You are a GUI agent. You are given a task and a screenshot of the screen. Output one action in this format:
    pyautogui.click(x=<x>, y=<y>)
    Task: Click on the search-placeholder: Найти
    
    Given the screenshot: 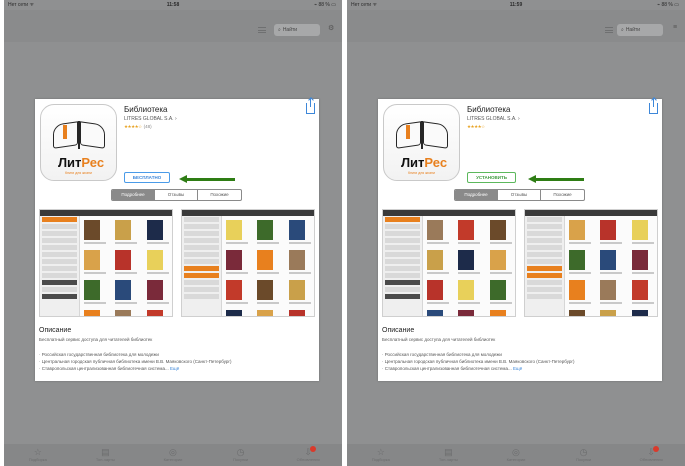 What is the action you would take?
    pyautogui.click(x=290, y=30)
    